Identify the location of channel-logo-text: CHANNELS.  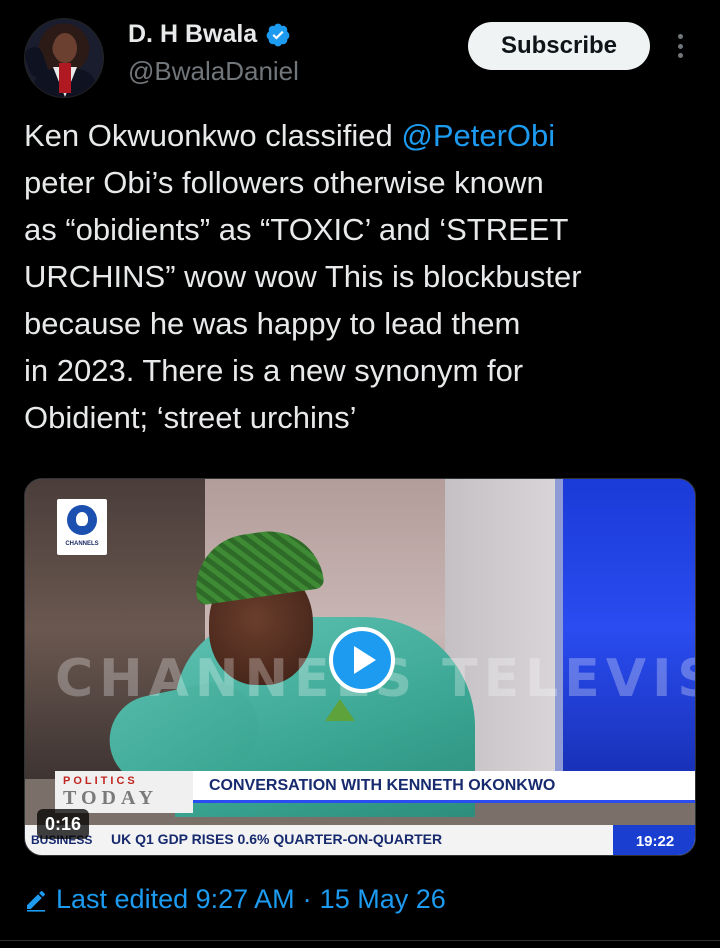
(82, 544).